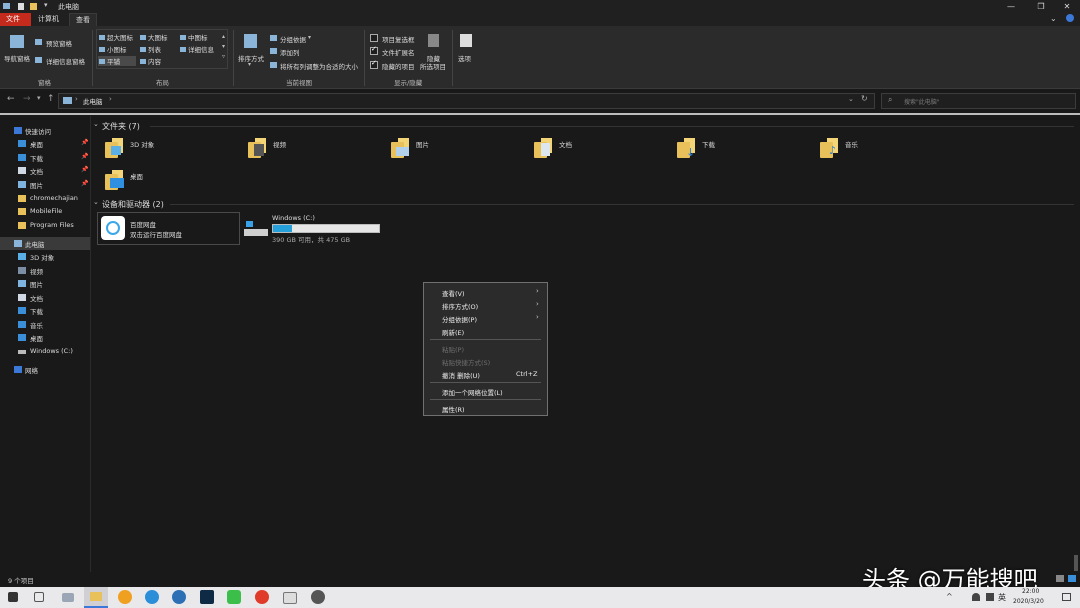  Describe the element at coordinates (179, 597) in the screenshot. I see `app-circle-icon` at that location.